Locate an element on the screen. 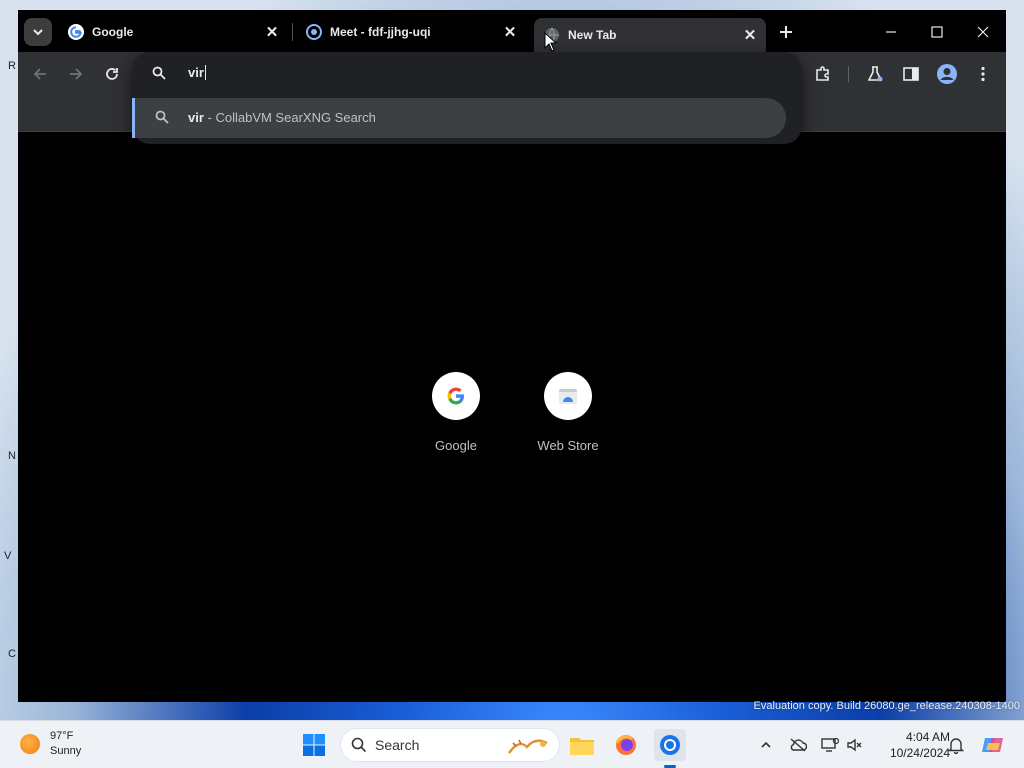 This screenshot has height=768, width=1024. side-panel-button is located at coordinates (911, 74).